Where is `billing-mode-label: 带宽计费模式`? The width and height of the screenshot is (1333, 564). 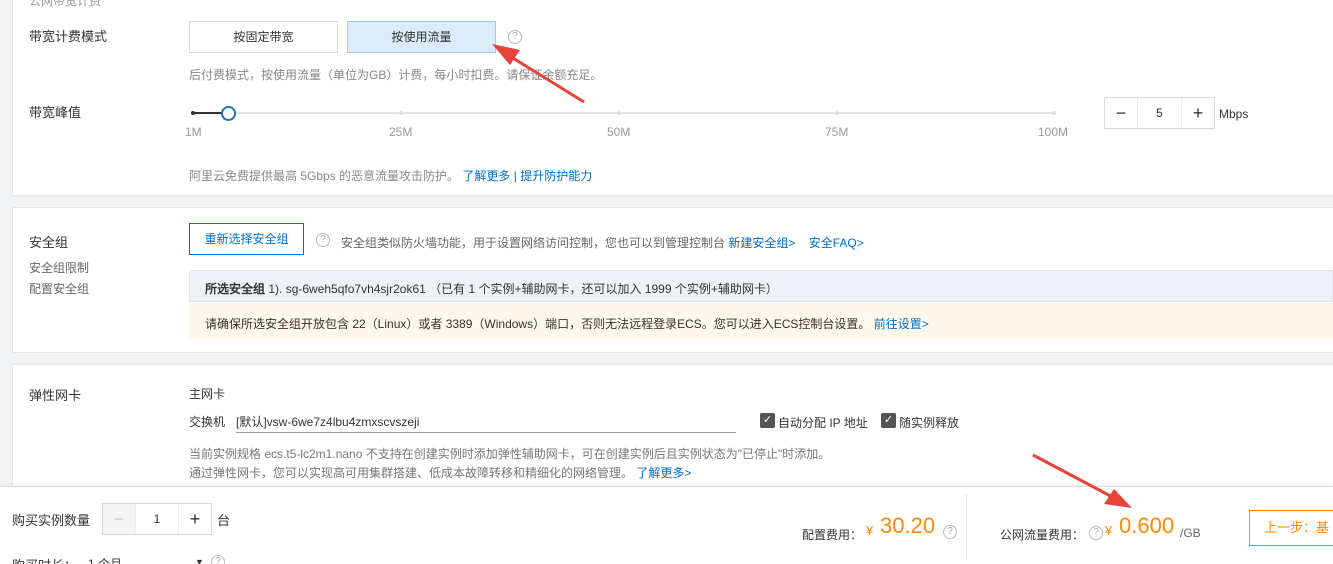
billing-mode-label: 带宽计费模式 is located at coordinates (68, 36).